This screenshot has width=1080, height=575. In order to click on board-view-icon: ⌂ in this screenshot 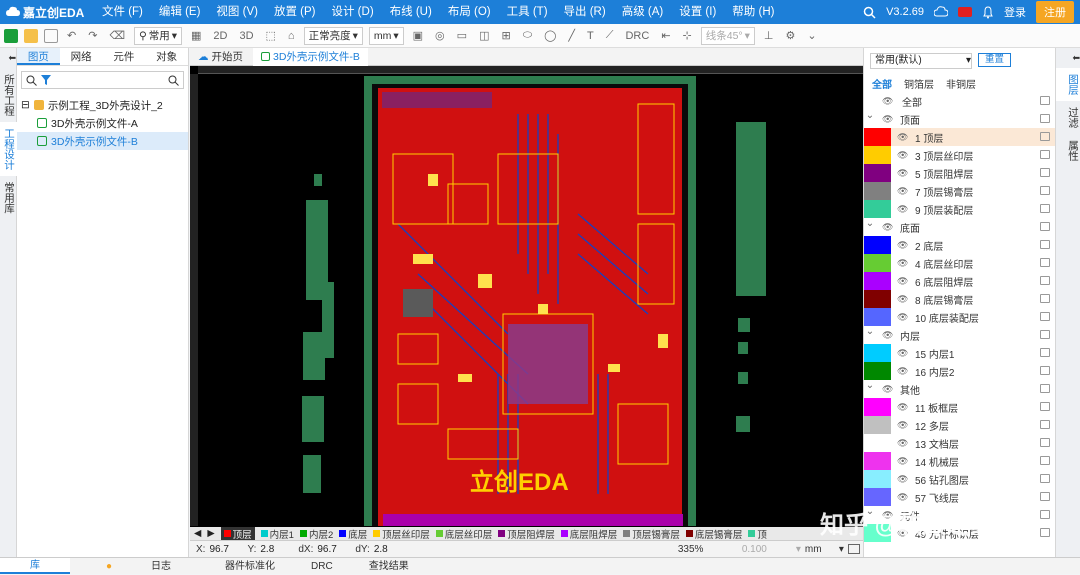, I will do `click(291, 36)`.